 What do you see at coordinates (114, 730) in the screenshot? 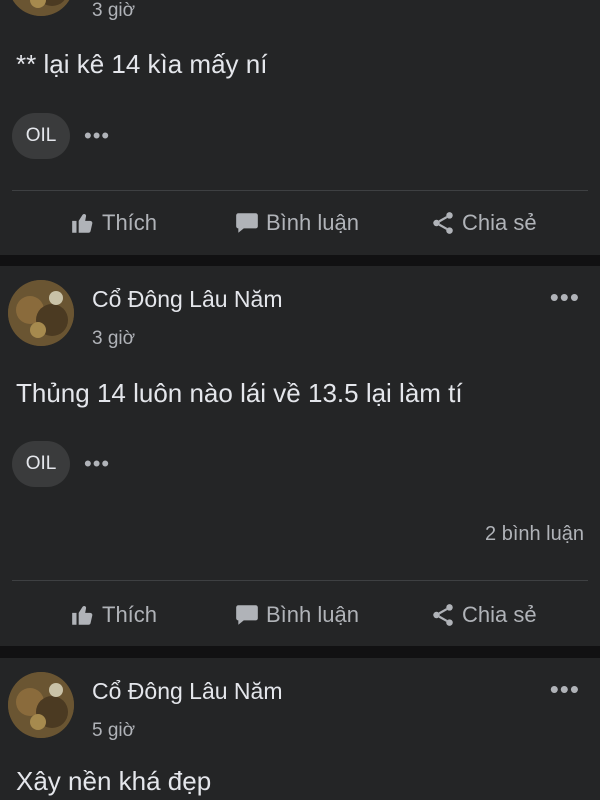
I see `post-time: 5 giờ` at bounding box center [114, 730].